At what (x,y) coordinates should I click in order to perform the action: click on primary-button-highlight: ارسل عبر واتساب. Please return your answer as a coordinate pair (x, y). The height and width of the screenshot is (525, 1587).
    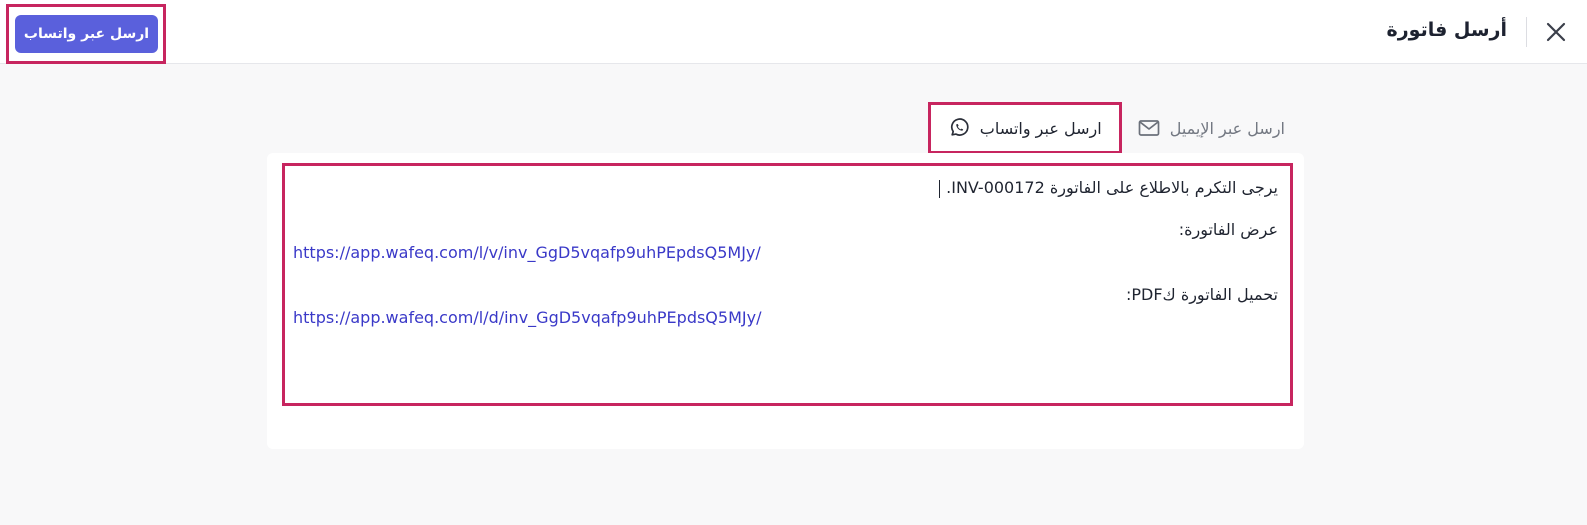
    Looking at the image, I should click on (86, 34).